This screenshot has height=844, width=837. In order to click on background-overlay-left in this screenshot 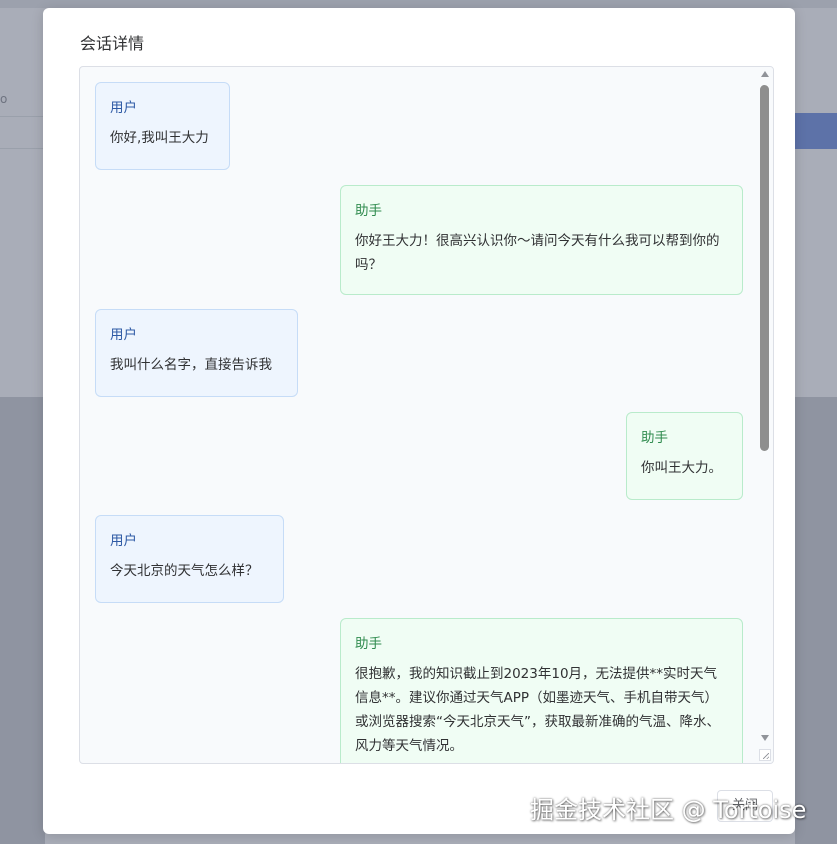, I will do `click(22, 620)`.